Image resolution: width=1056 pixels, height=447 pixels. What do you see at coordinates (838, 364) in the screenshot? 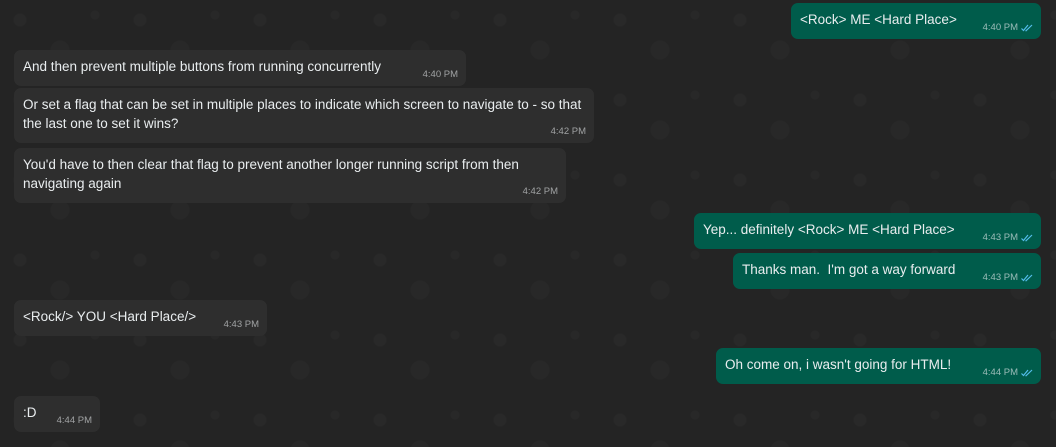
I see `message-text: Oh come on, i wasn't going for HTML!` at bounding box center [838, 364].